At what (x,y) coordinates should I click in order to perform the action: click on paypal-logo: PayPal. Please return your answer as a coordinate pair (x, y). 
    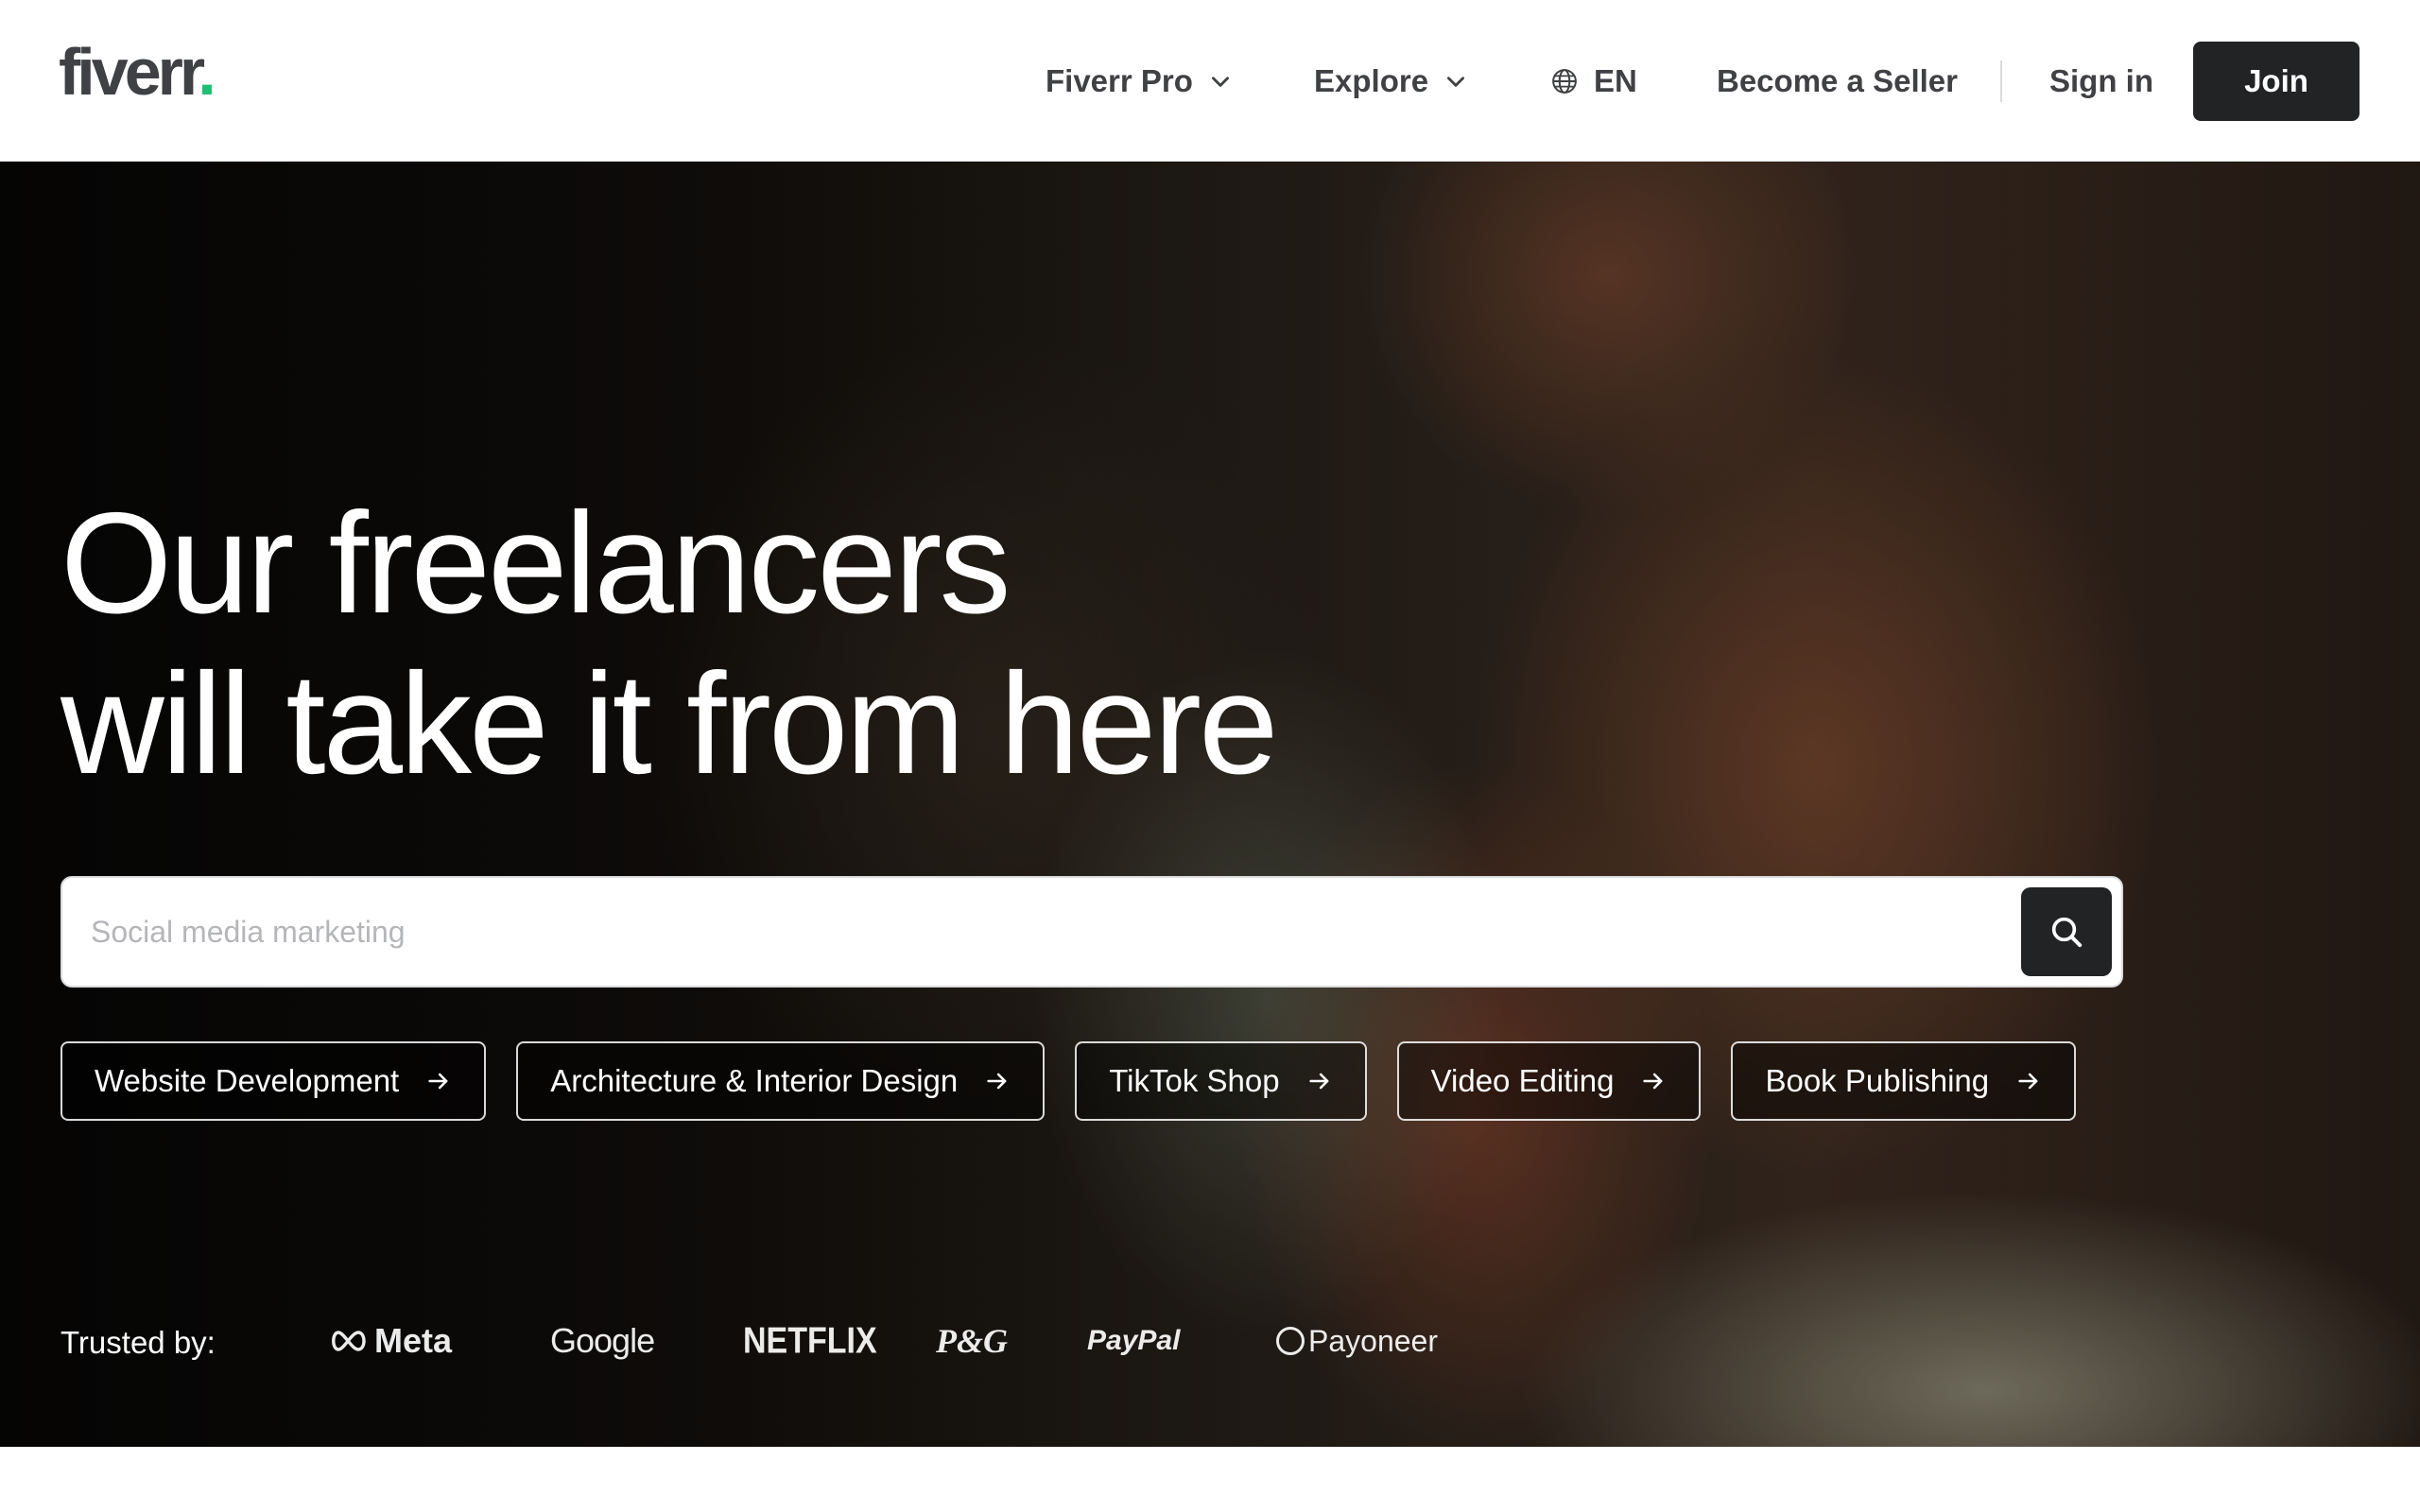
    Looking at the image, I should click on (1133, 1341).